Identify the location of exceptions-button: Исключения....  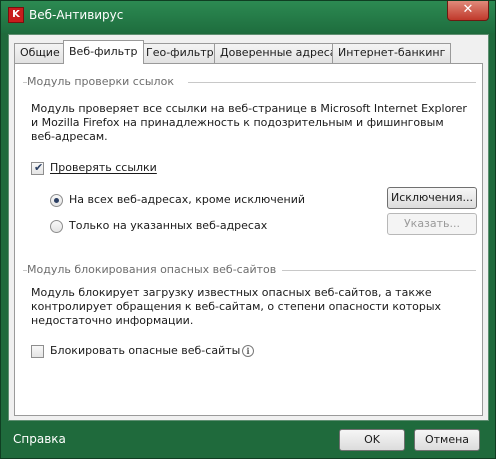
(432, 198).